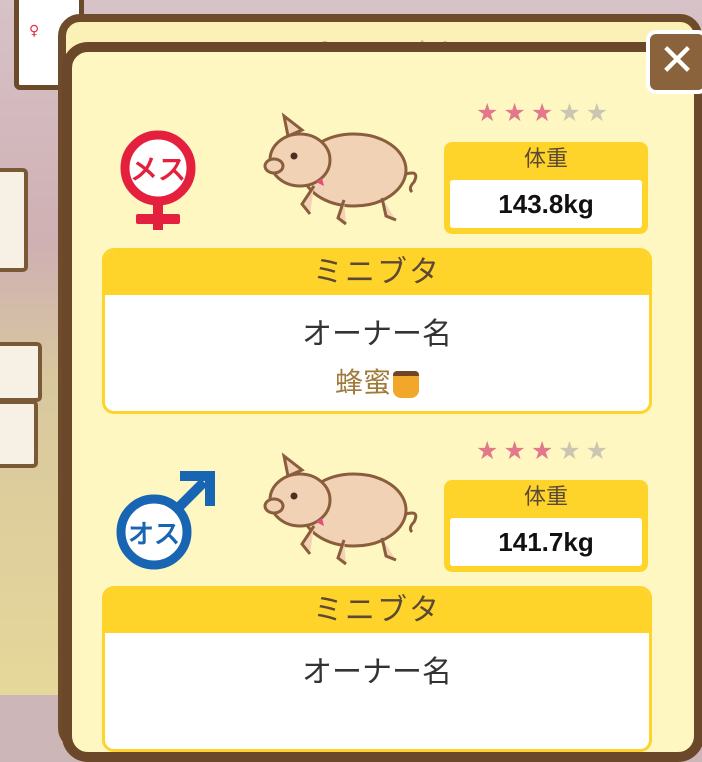  What do you see at coordinates (546, 542) in the screenshot?
I see `weight-value: 141.7kg` at bounding box center [546, 542].